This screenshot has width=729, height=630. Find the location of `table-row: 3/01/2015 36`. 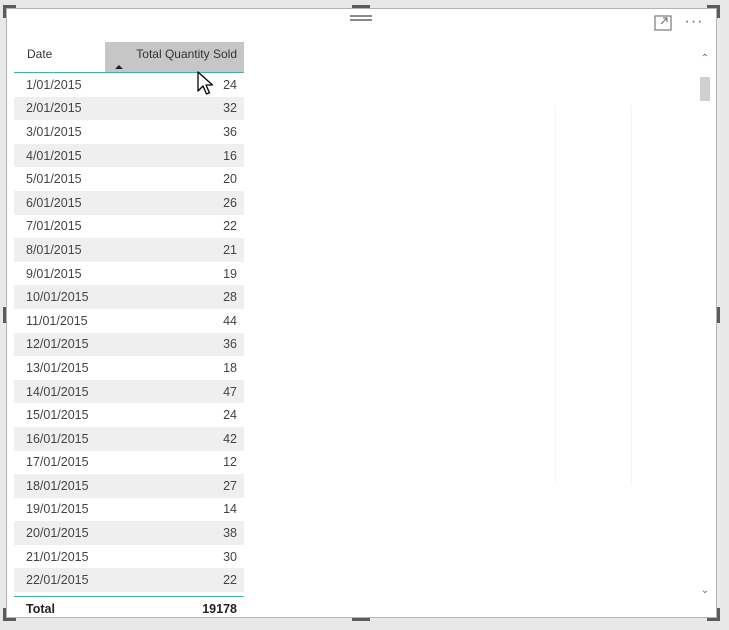

table-row: 3/01/2015 36 is located at coordinates (129, 132).